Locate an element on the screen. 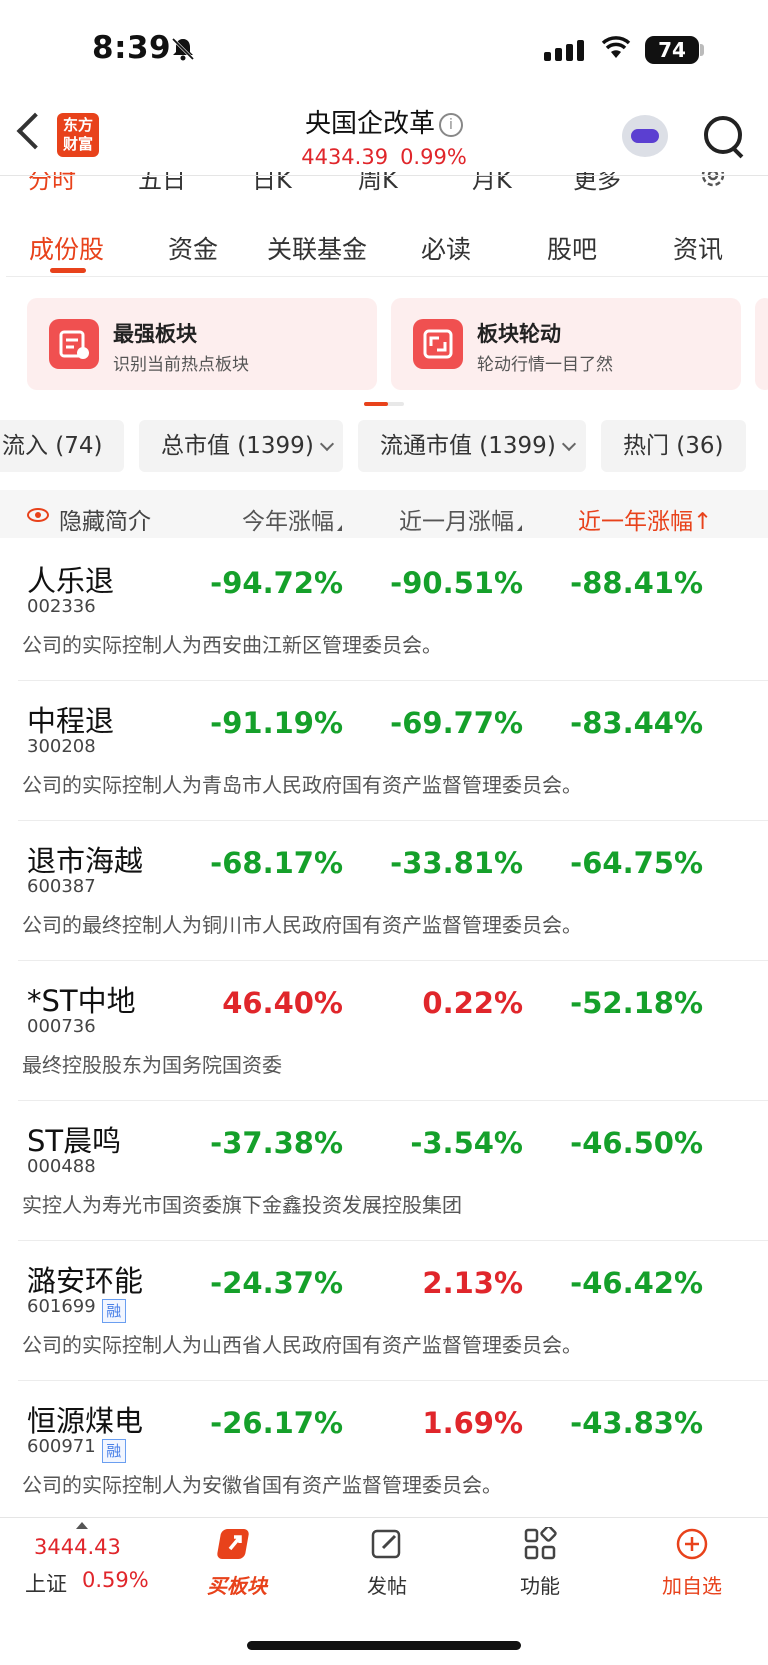  stock-code: 600971 融 is located at coordinates (76, 1449).